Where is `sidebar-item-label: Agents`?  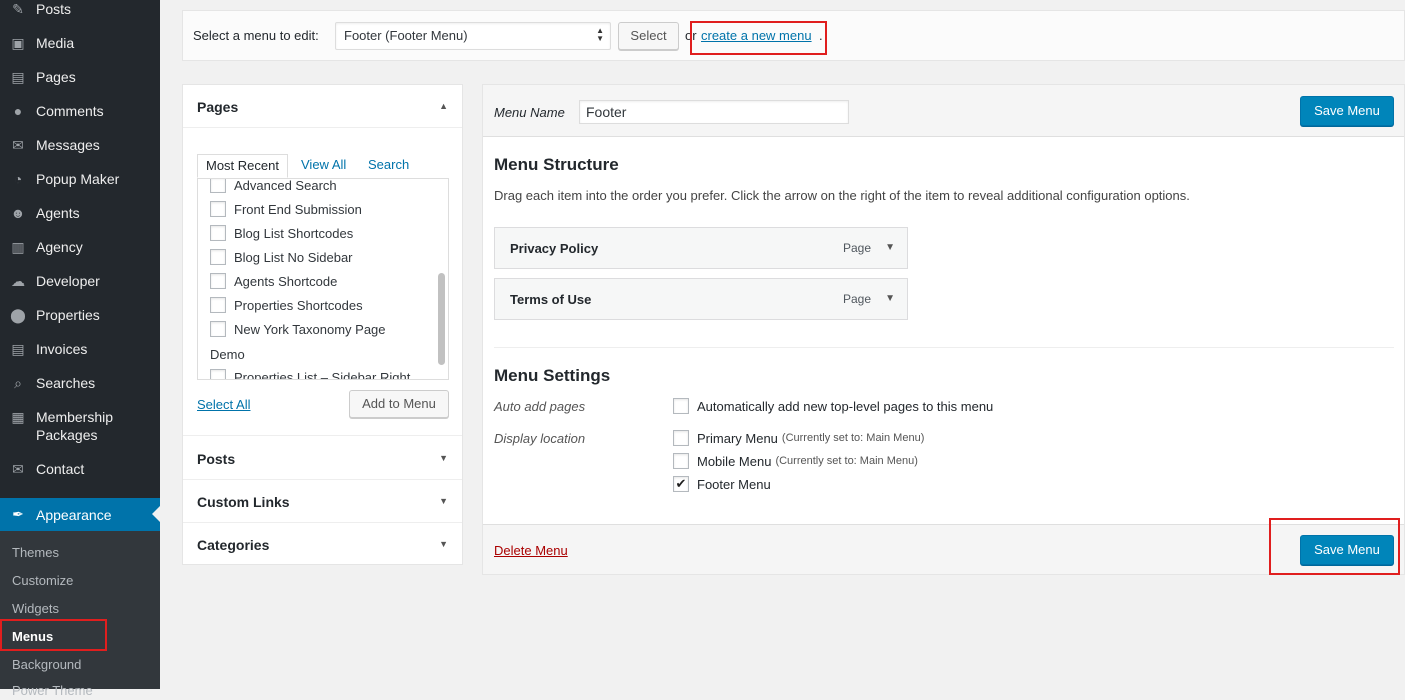 sidebar-item-label: Agents is located at coordinates (58, 213).